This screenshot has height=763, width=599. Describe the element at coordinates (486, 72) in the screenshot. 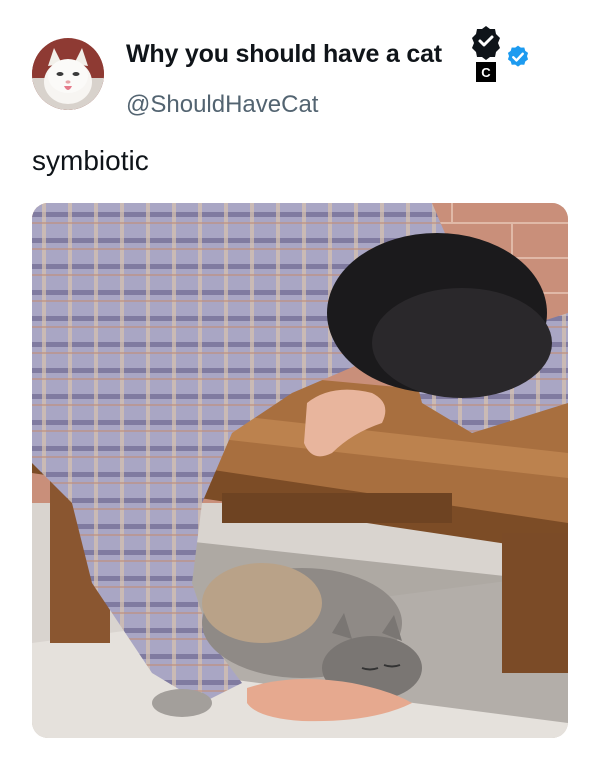

I see `affiliate-letter: C` at that location.